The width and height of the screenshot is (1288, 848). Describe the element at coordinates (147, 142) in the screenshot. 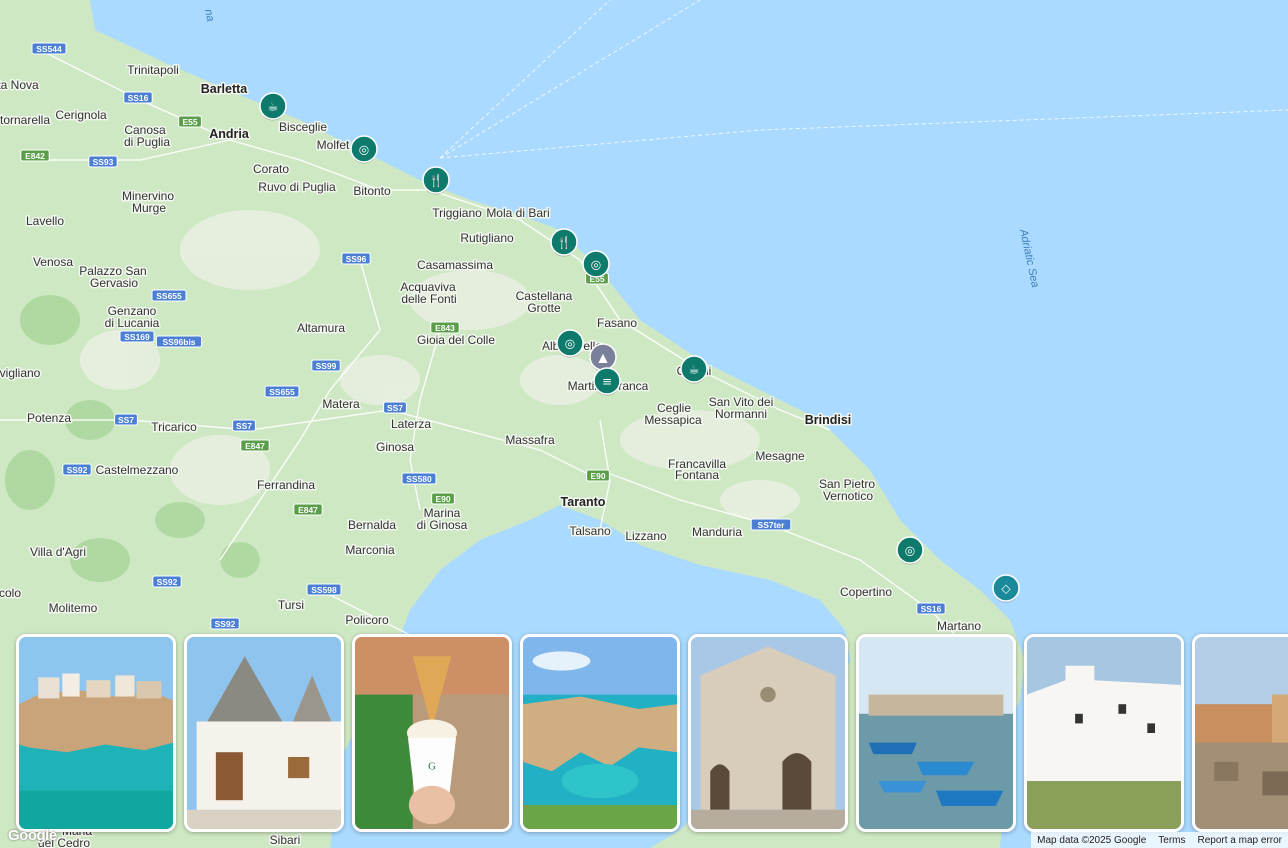

I see `place-label: di Puglia` at that location.